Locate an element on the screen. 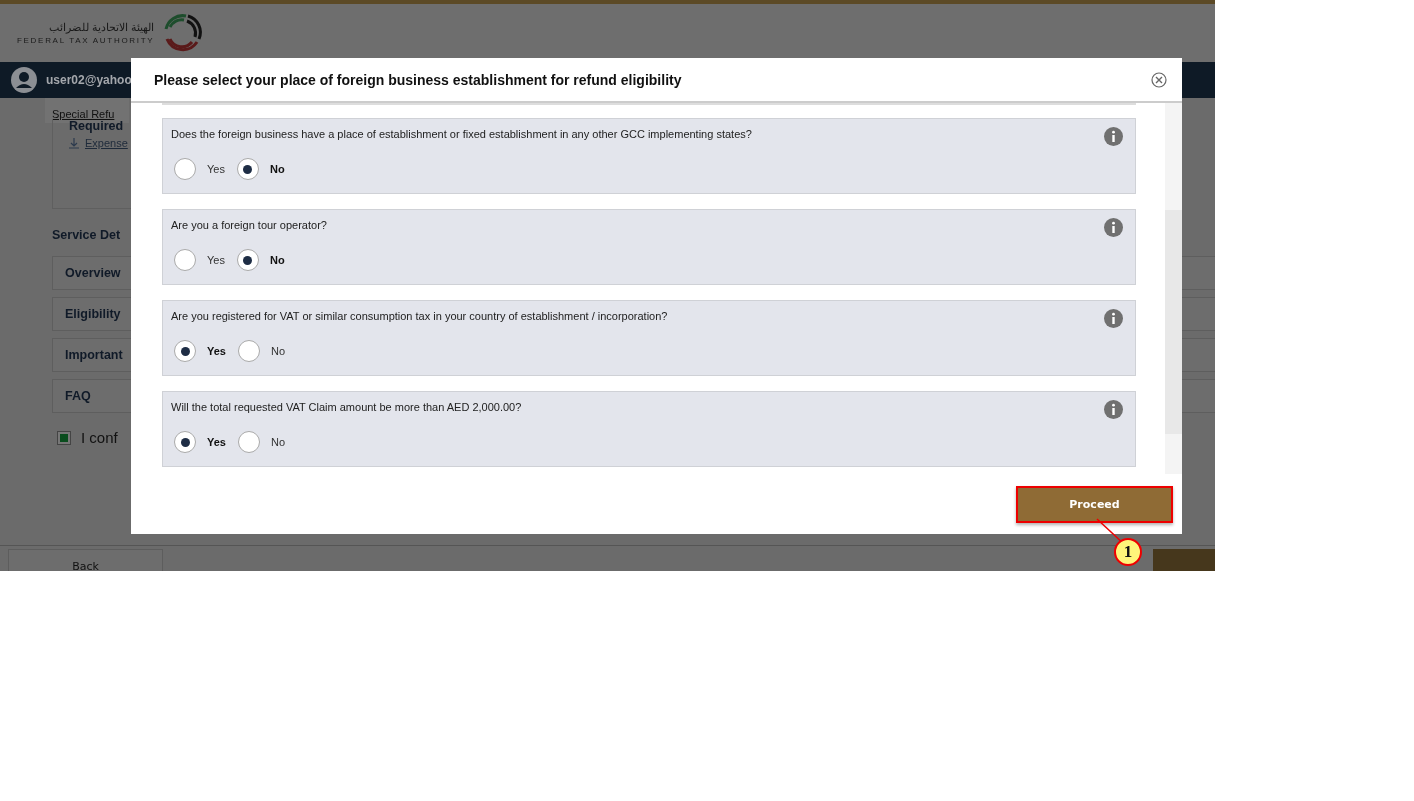  scrollbar-thumb is located at coordinates (1173, 322).